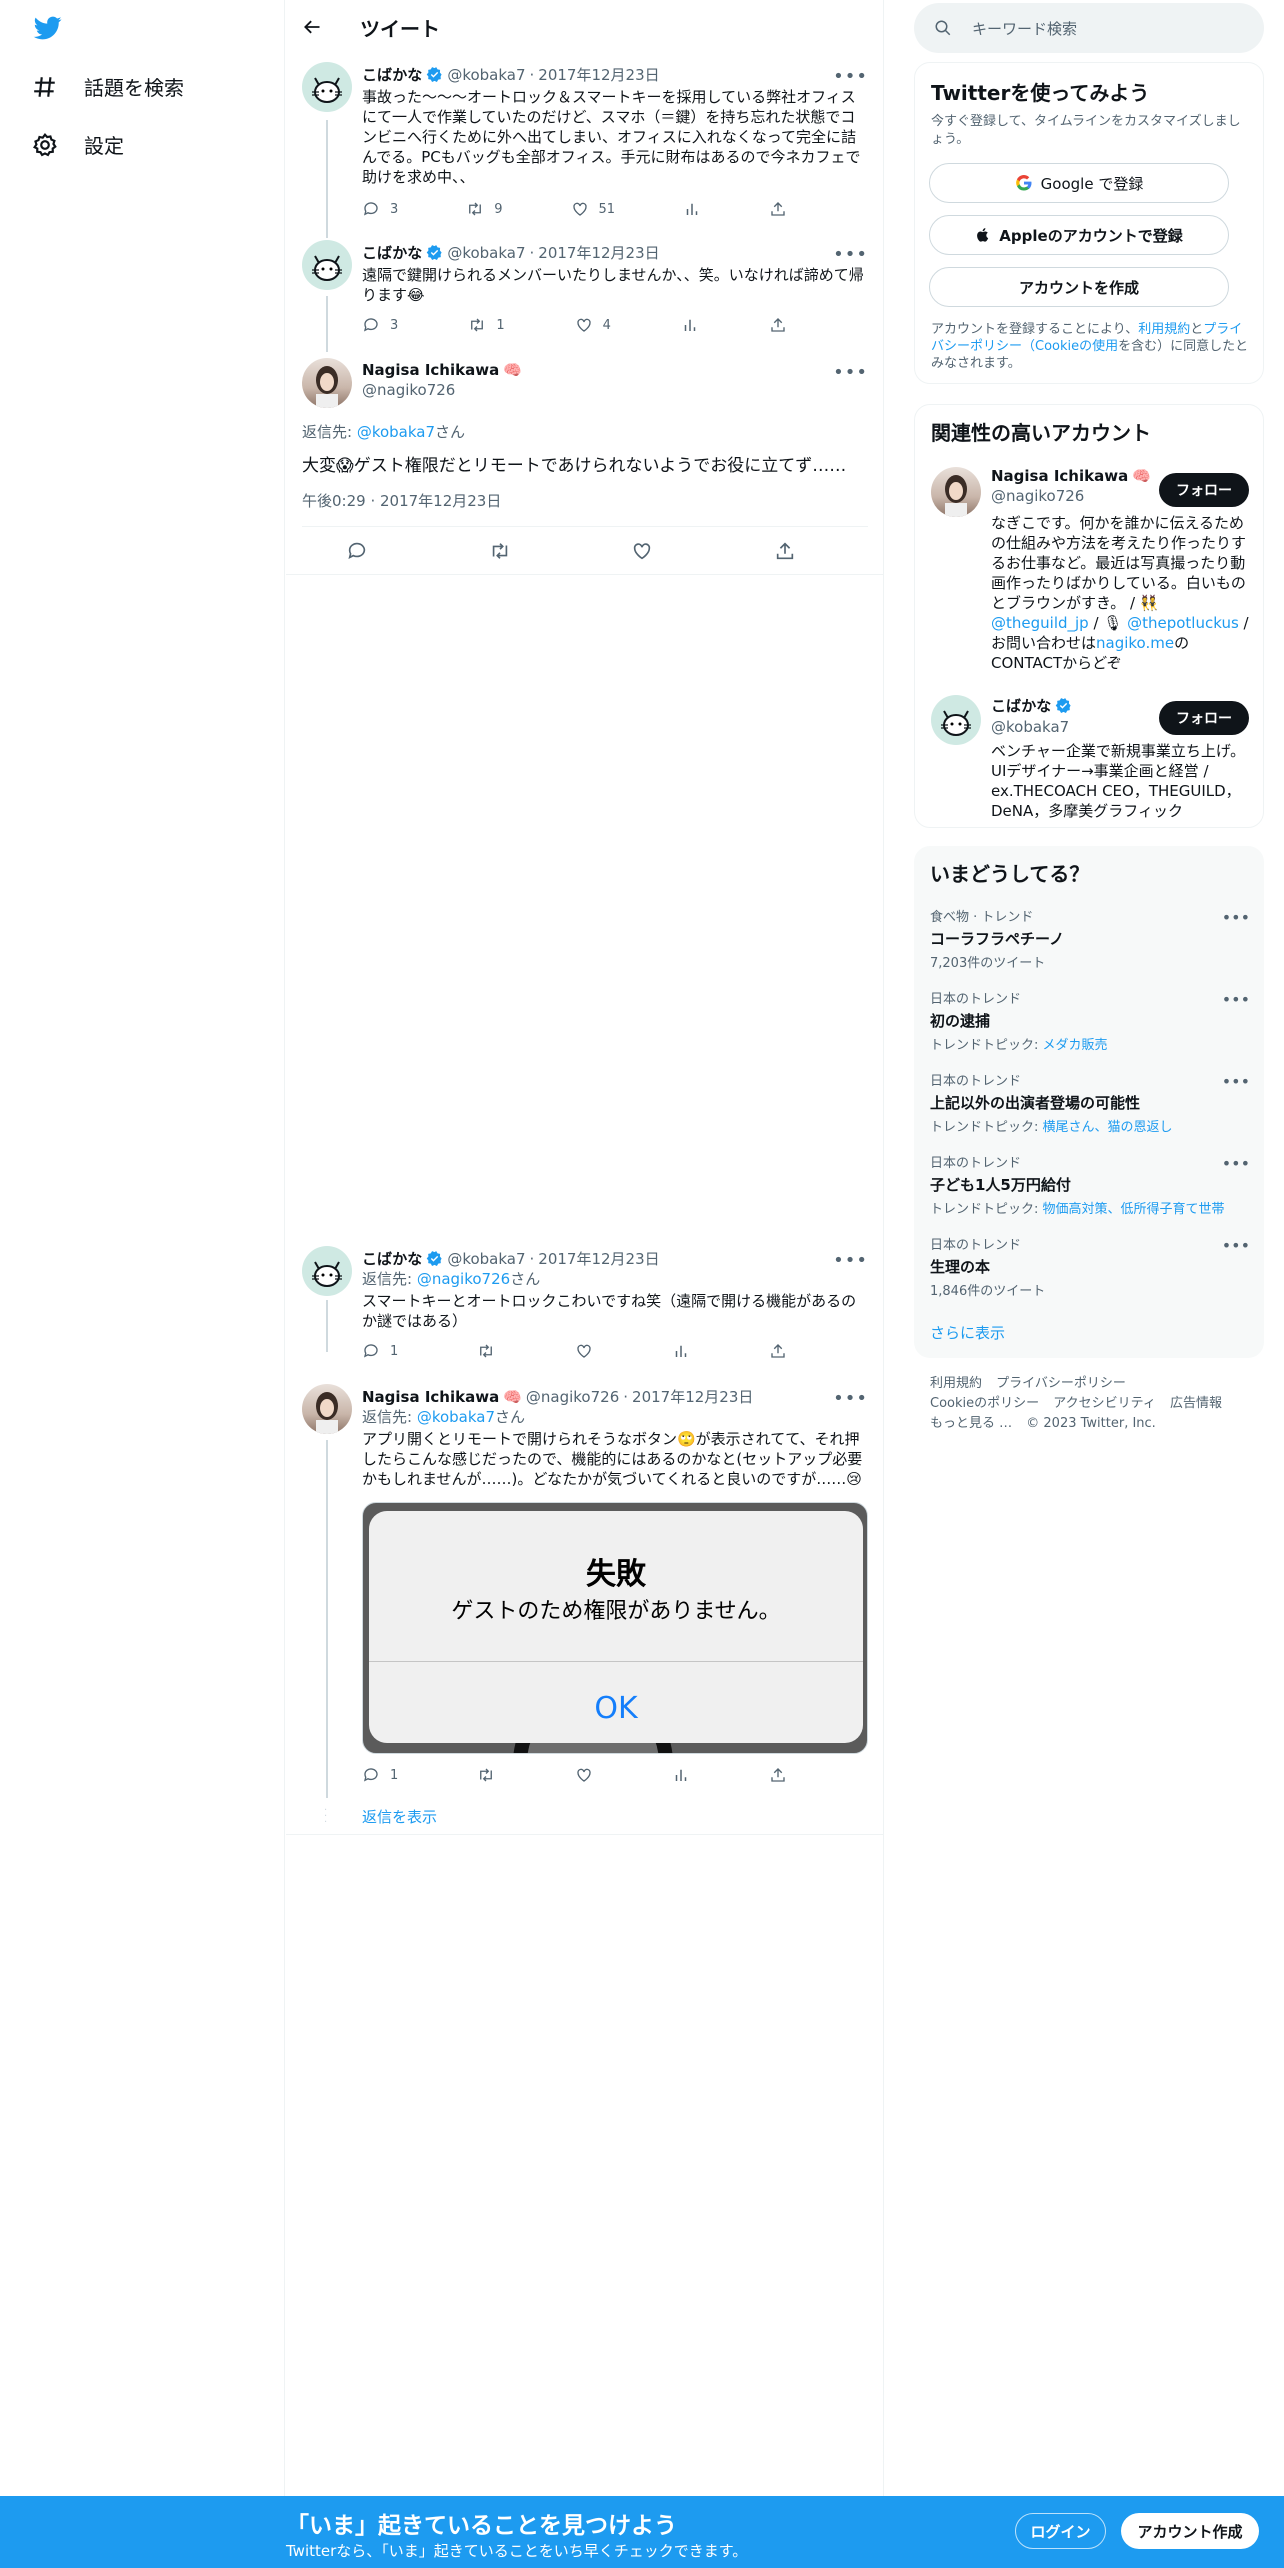 Image resolution: width=1284 pixels, height=2568 pixels. I want to click on terms-link: 利用規約, so click(1164, 329).